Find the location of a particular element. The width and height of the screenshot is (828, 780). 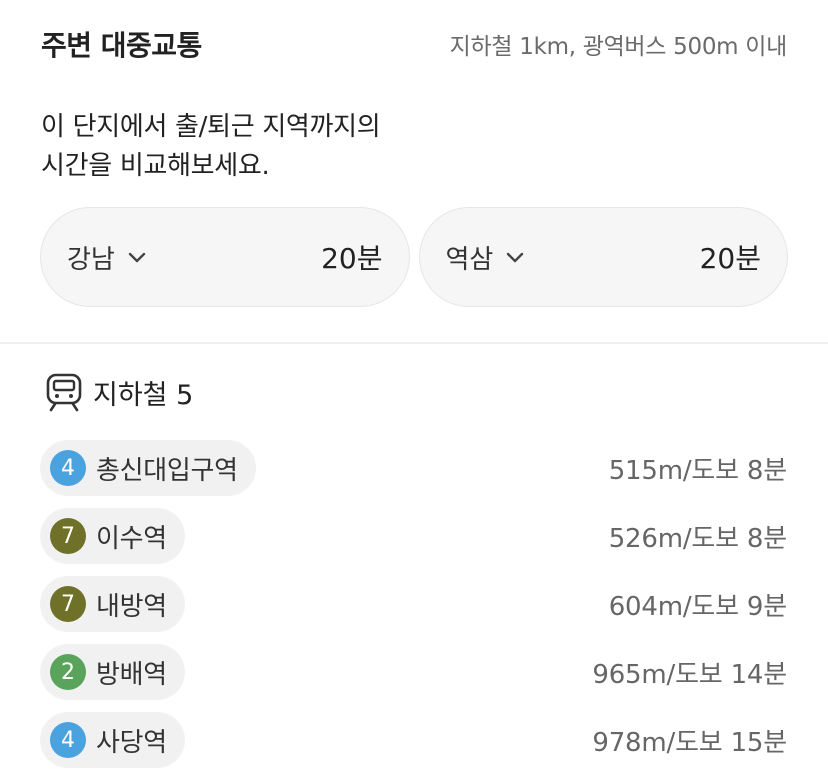

destination-label: 역삼 is located at coordinates (469, 259).